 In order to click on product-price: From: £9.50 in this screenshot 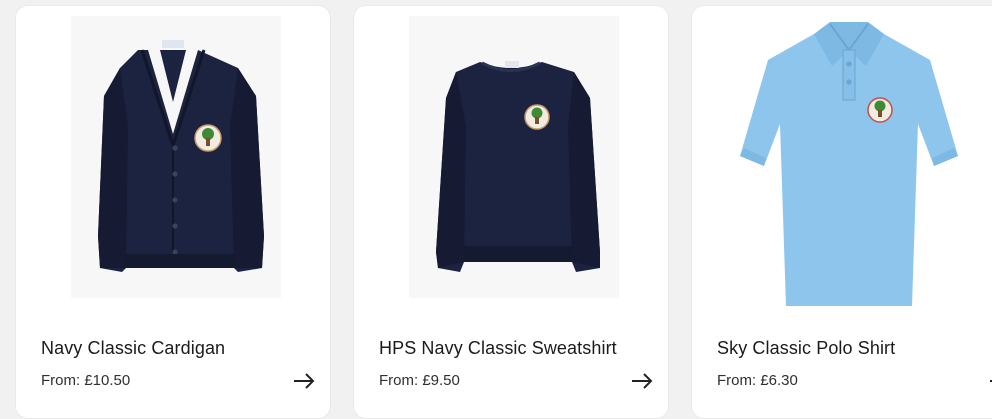, I will do `click(419, 380)`.